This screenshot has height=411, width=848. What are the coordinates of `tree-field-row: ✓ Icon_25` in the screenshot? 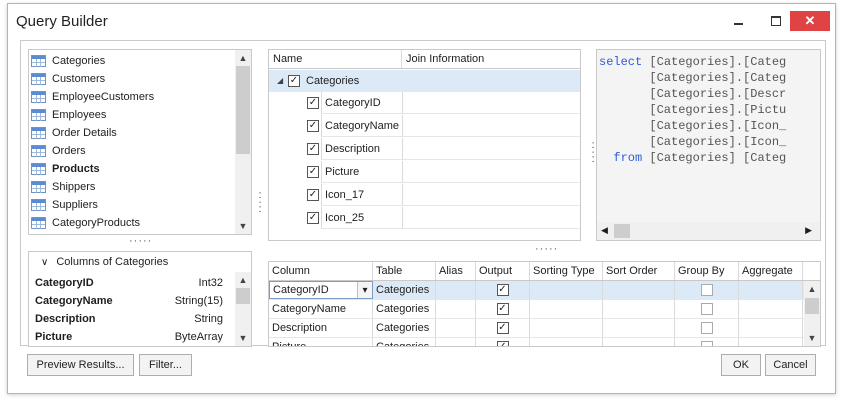 It's located at (424, 218).